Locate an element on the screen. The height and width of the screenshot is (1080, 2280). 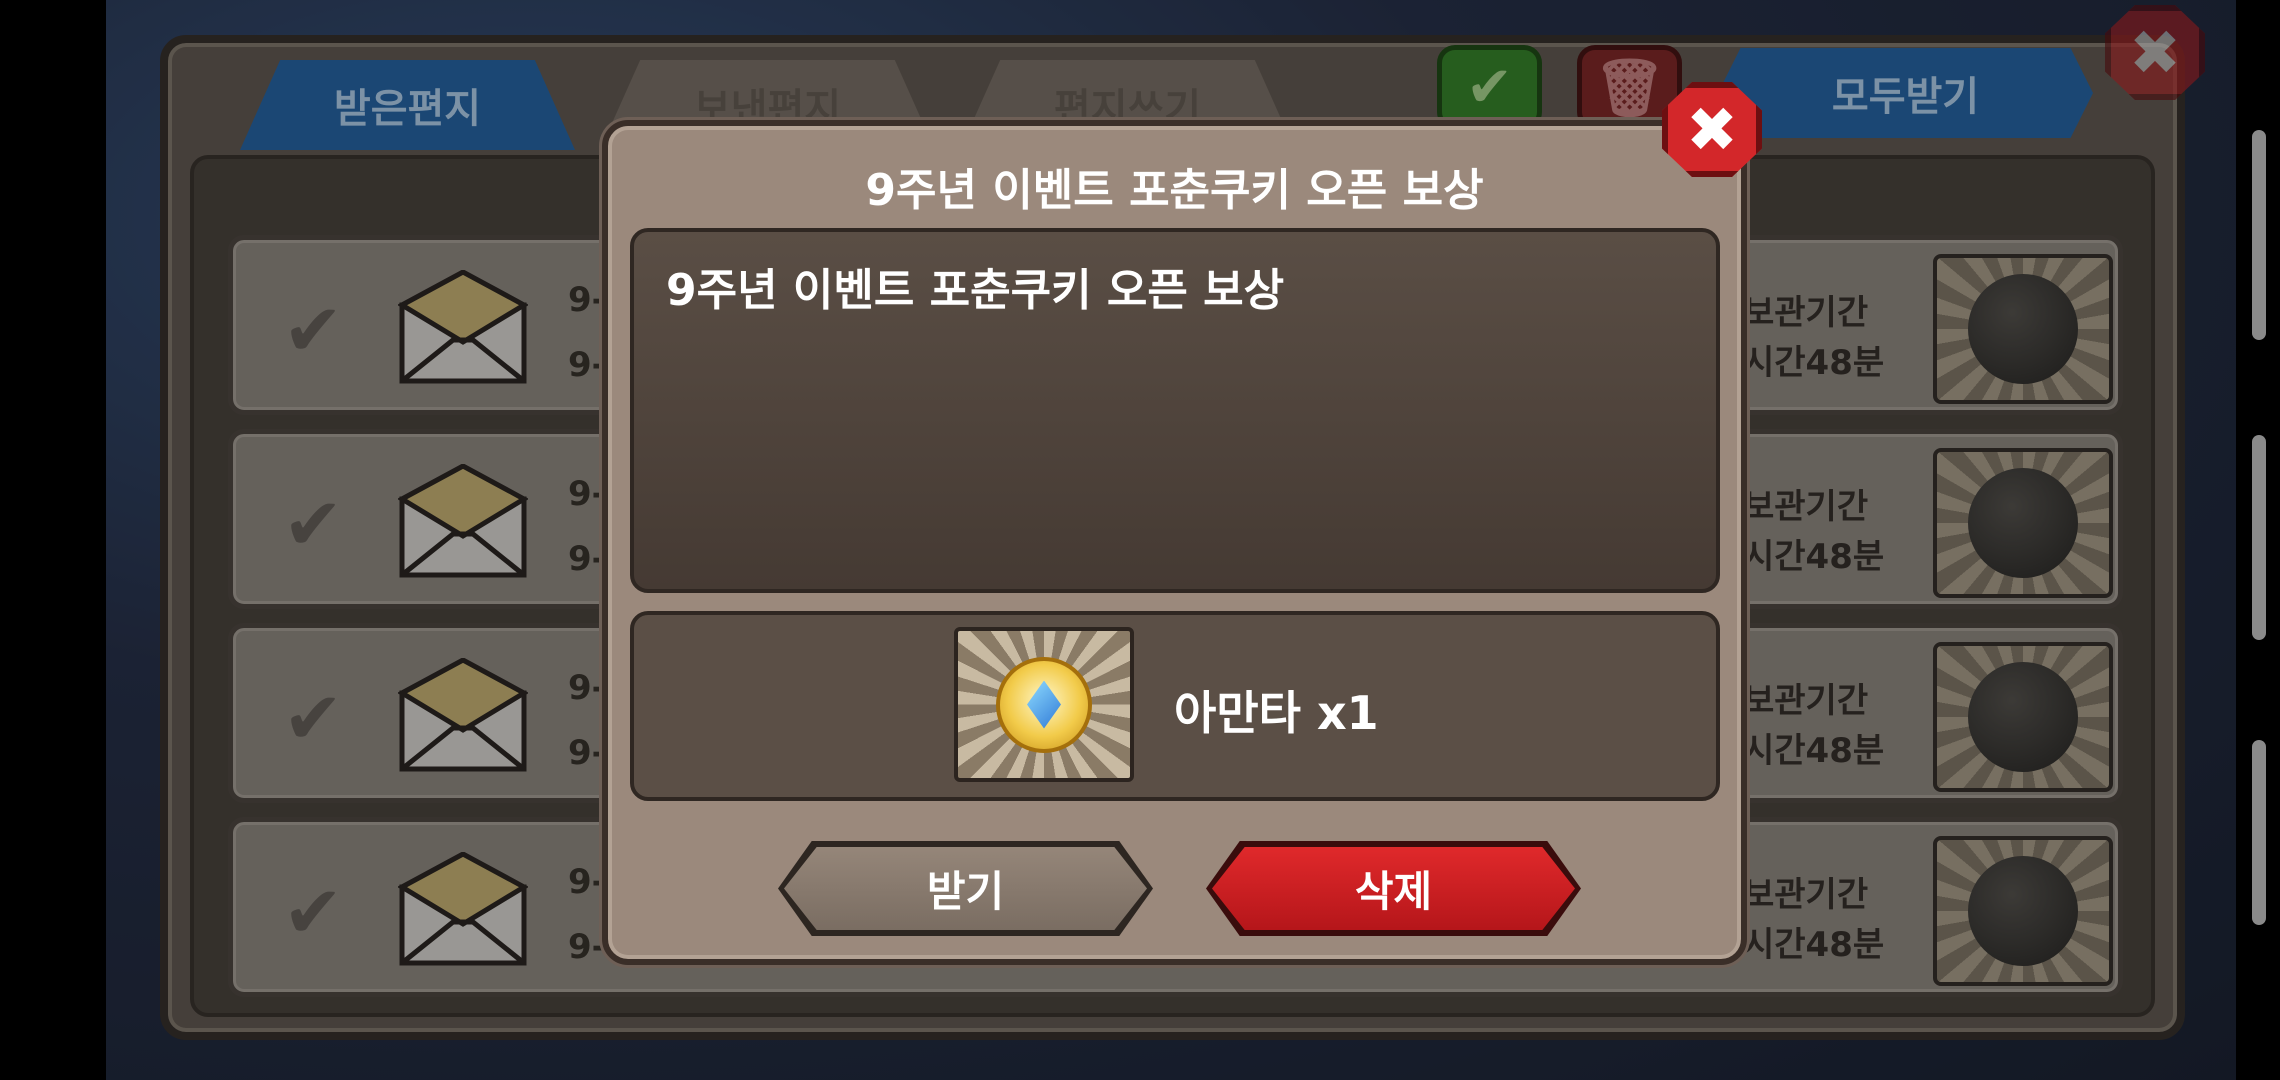
dialog-close-button: ✖ is located at coordinates (1712, 129).